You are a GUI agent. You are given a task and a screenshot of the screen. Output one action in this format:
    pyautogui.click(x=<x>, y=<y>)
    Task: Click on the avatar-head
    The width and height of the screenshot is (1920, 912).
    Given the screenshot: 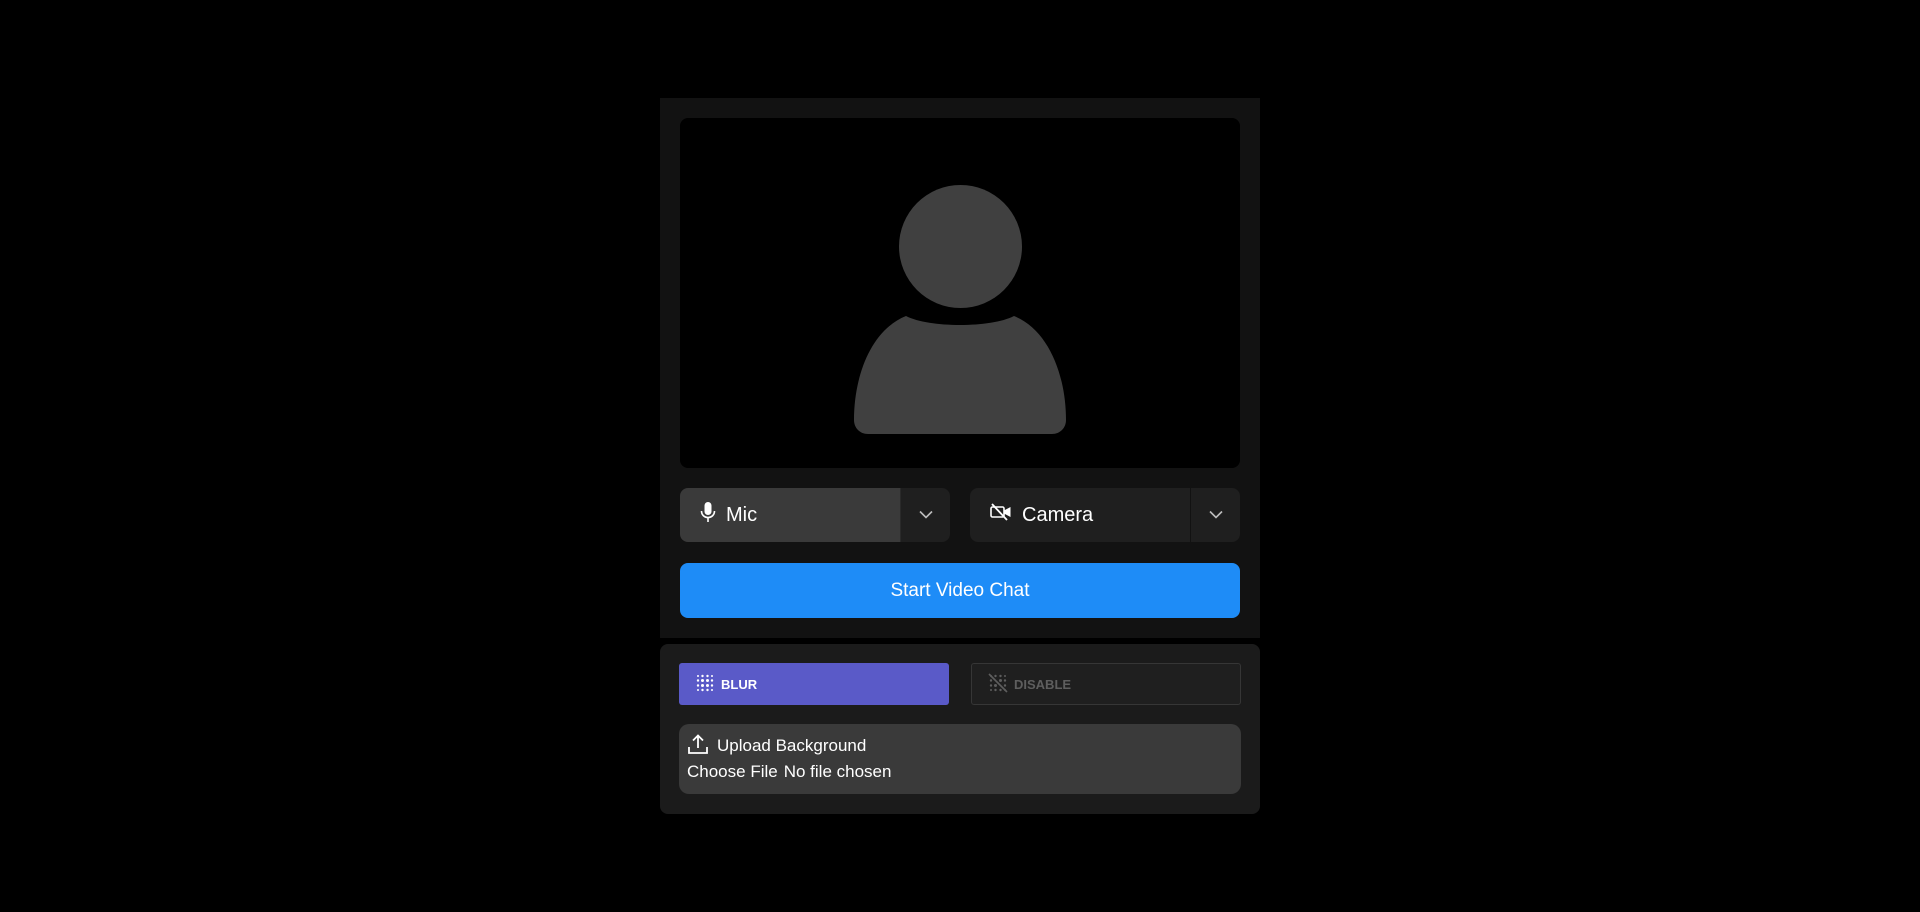 What is the action you would take?
    pyautogui.click(x=960, y=246)
    